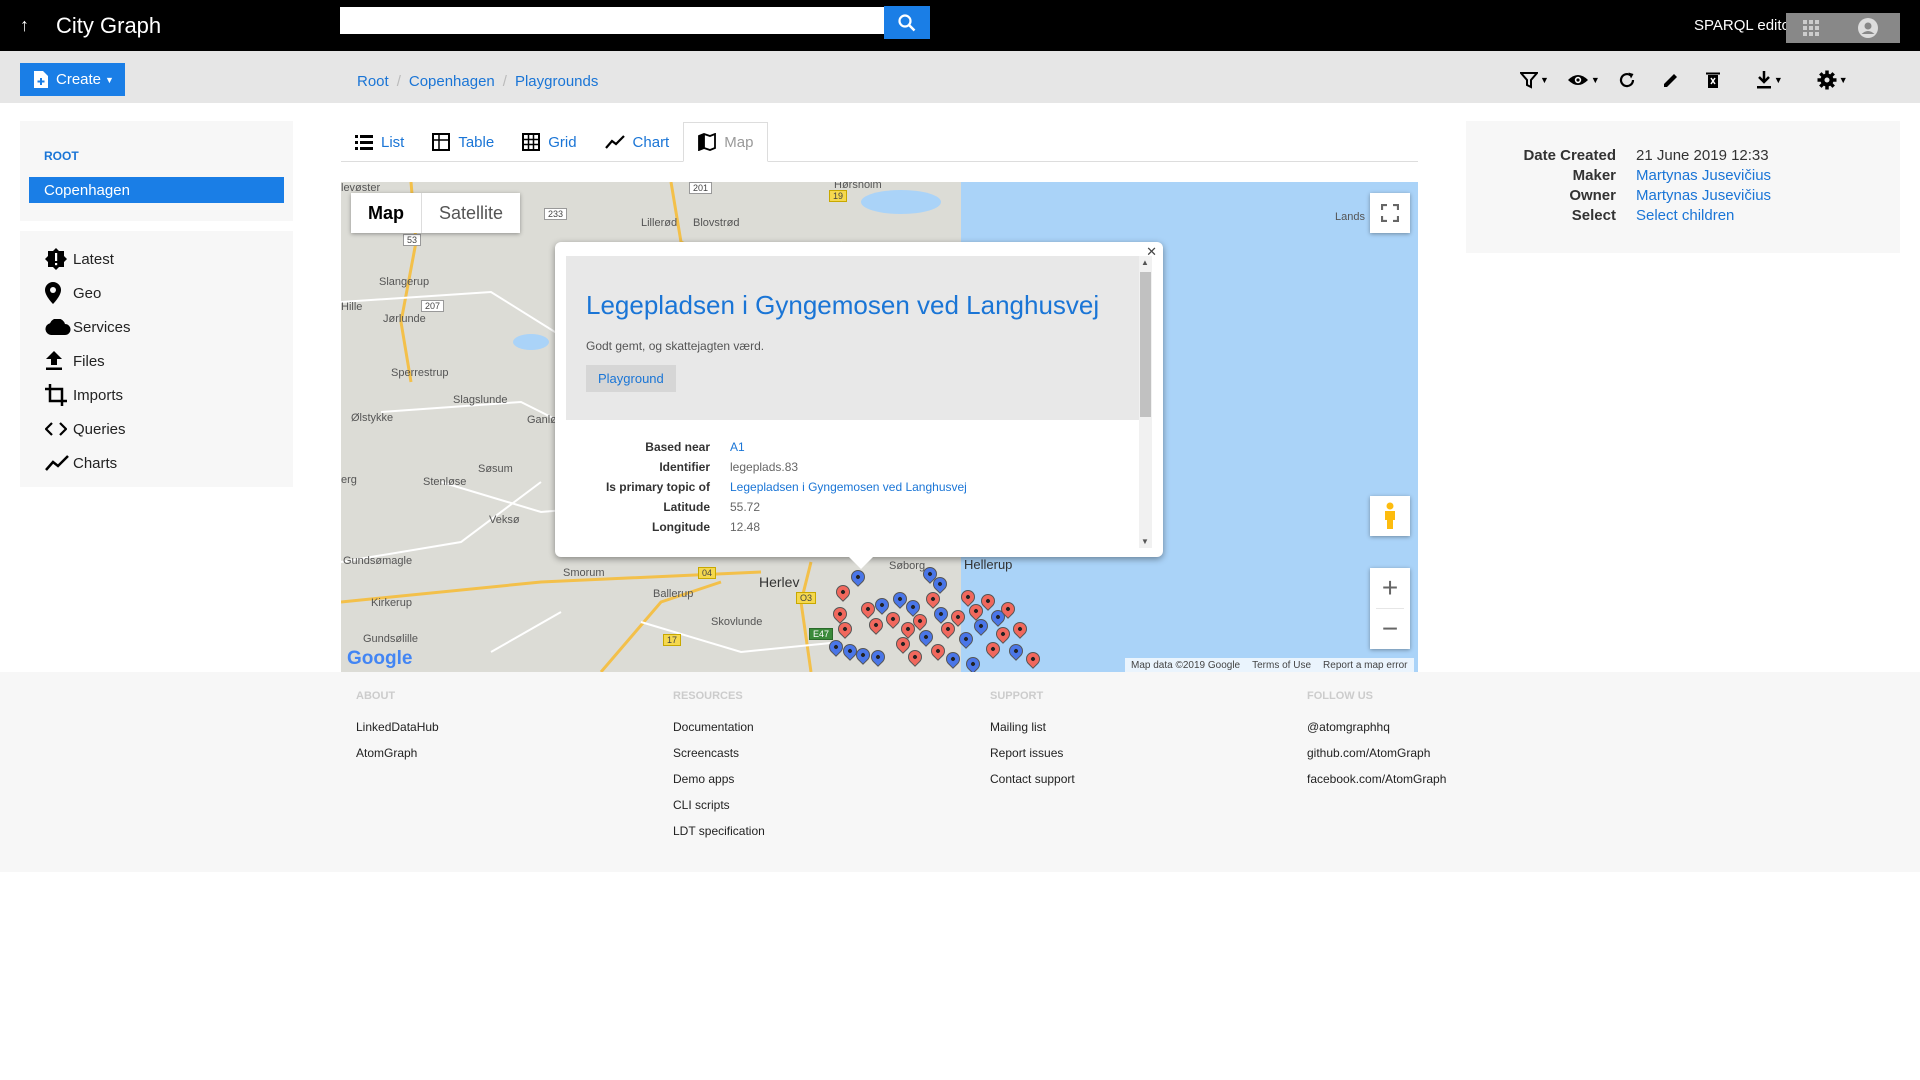 The width and height of the screenshot is (1920, 1080). Describe the element at coordinates (719, 837) in the screenshot. I see `footer-link: LDT specification` at that location.